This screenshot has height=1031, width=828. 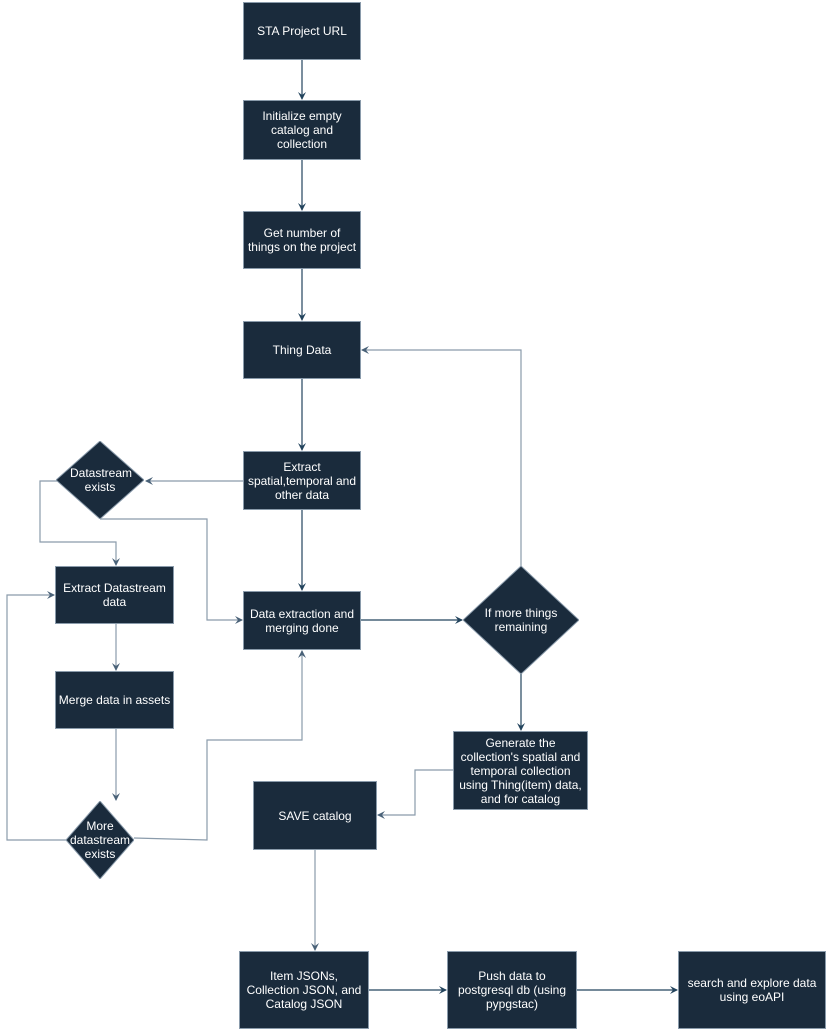 I want to click on decision-label: Datastream exists, so click(x=101, y=480).